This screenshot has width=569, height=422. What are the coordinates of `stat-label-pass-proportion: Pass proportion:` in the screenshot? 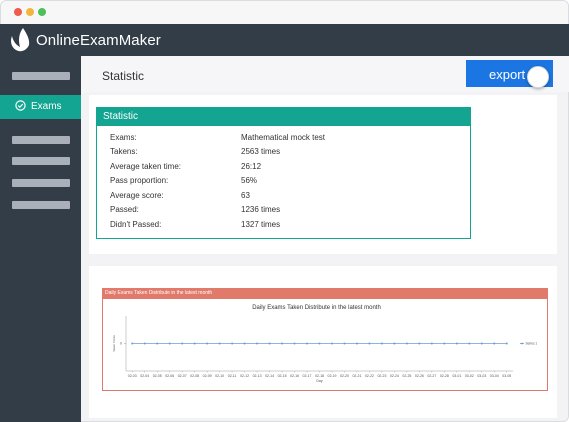 It's located at (139, 180).